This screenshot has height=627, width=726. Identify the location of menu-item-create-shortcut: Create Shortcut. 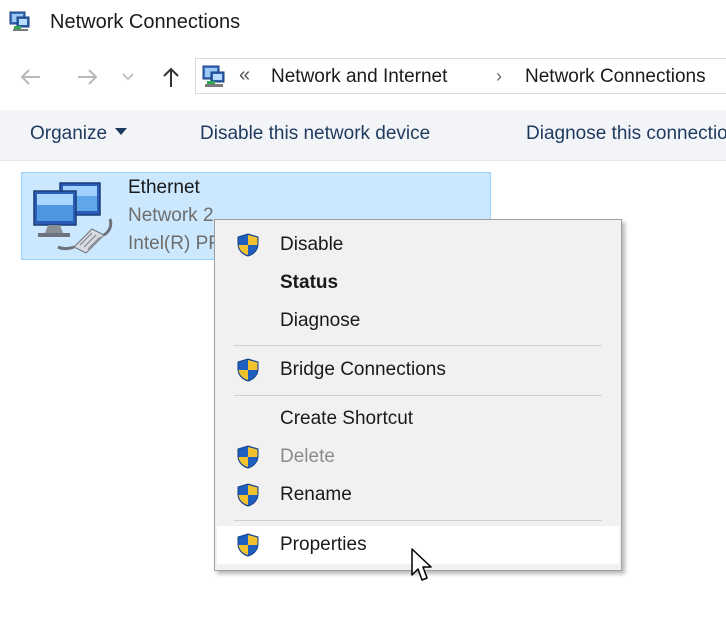
(418, 419).